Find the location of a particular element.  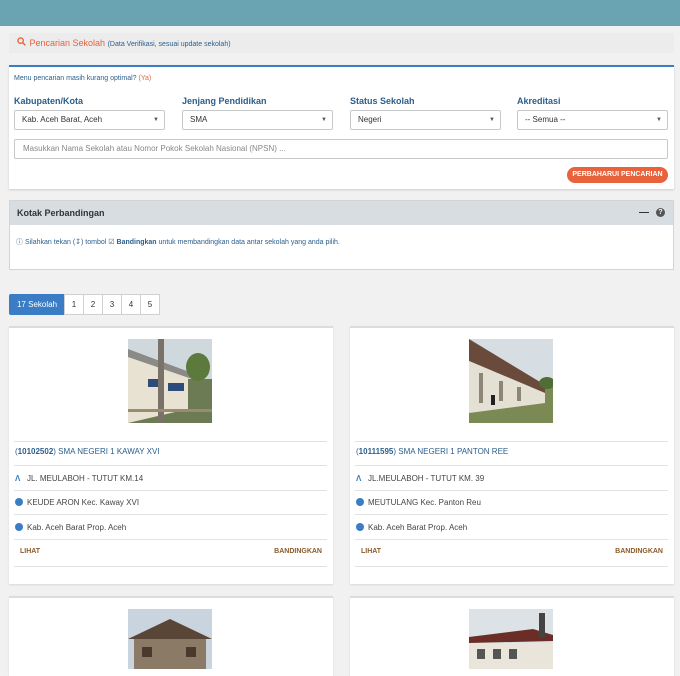

compare-text-1: Silahkan tekan ( is located at coordinates (50, 242).